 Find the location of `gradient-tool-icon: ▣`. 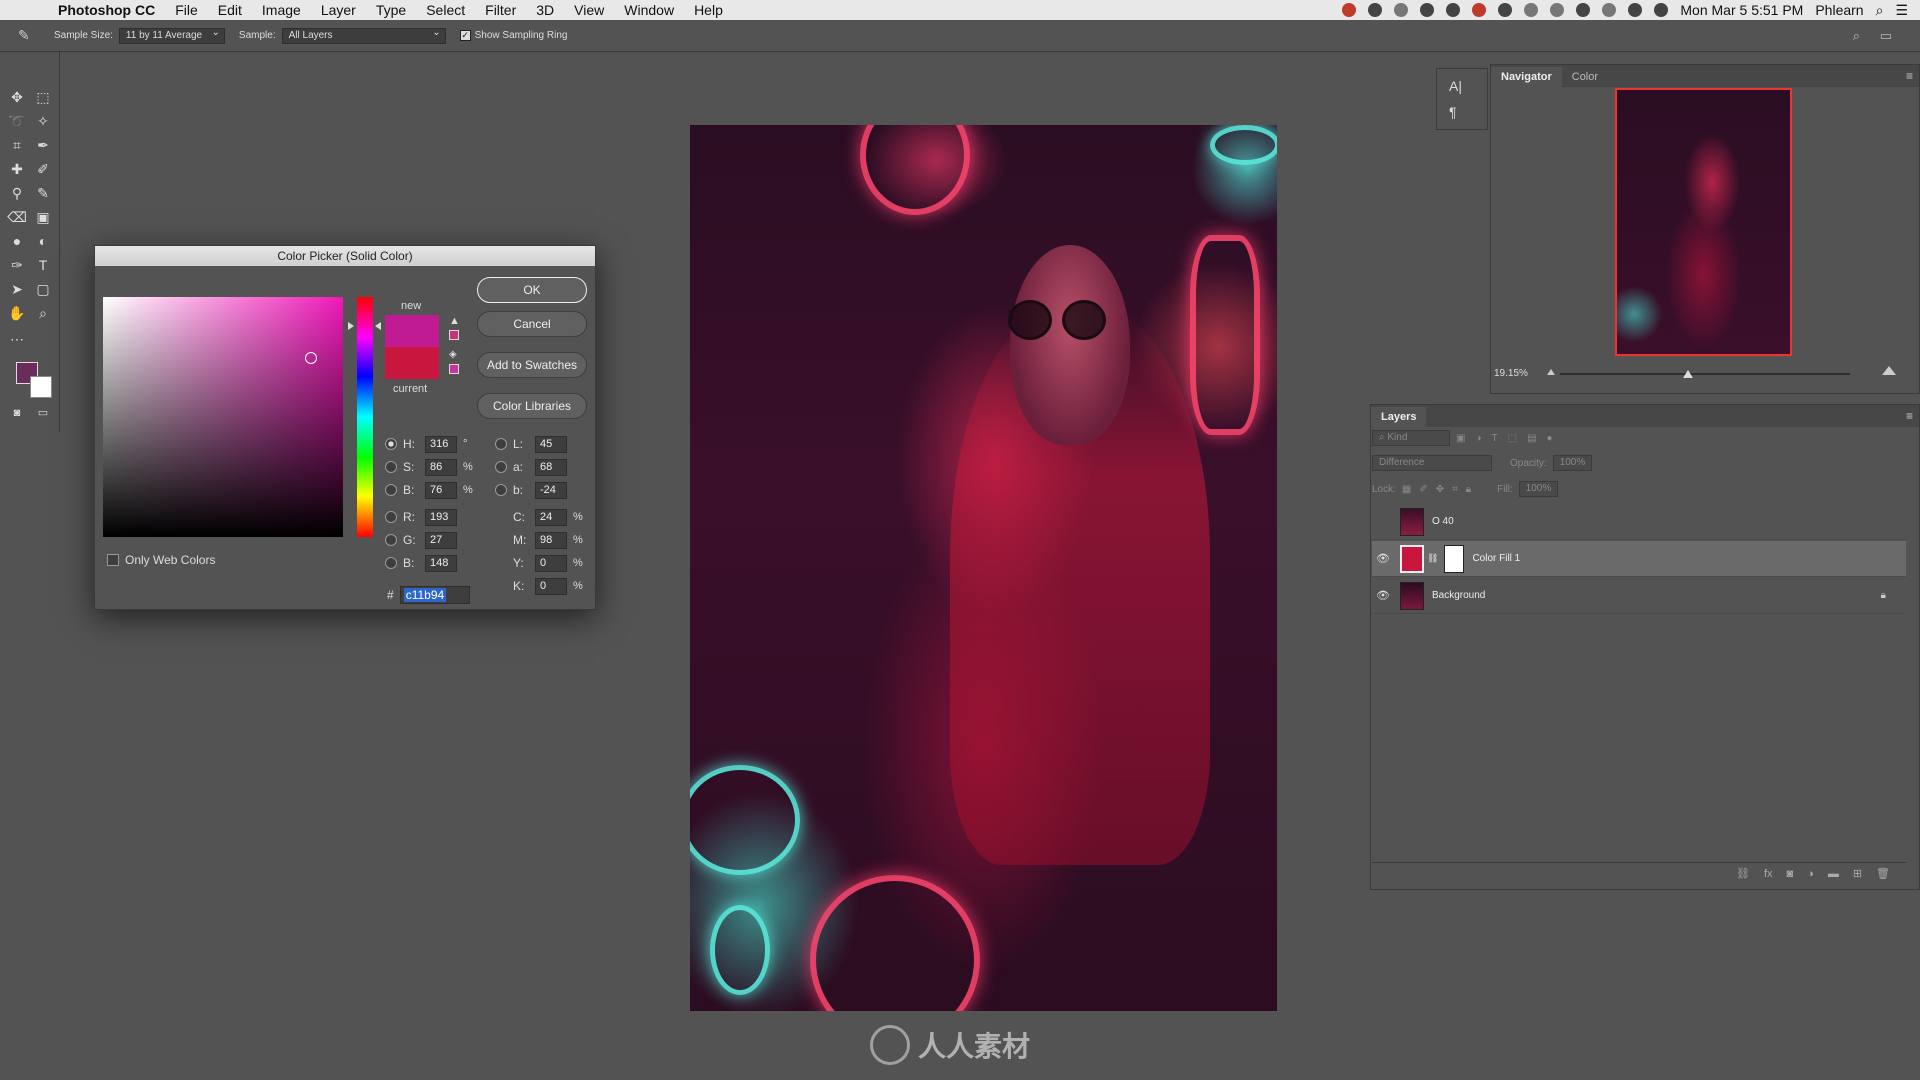

gradient-tool-icon: ▣ is located at coordinates (43, 217).